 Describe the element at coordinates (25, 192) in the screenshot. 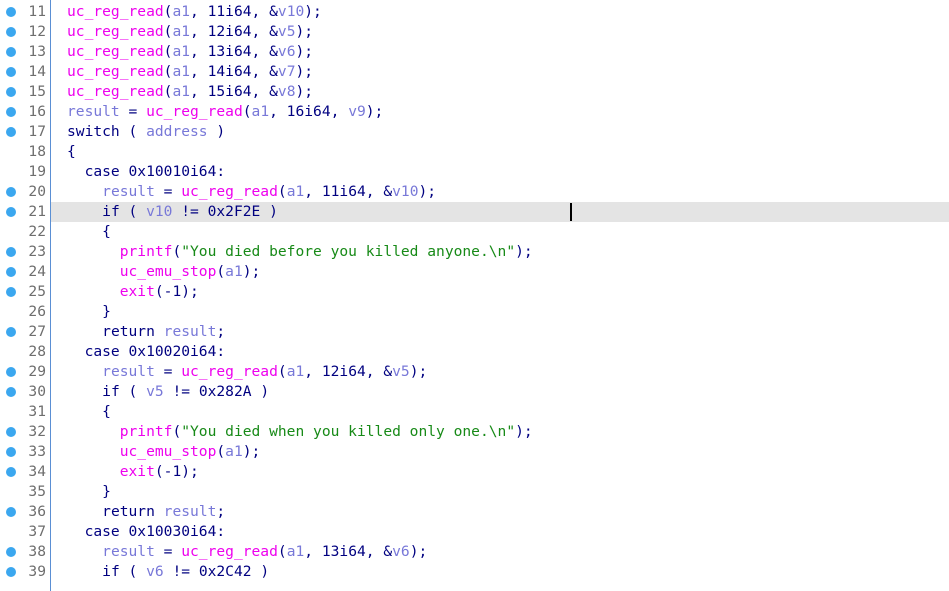

I see `line-gutter: 20` at that location.